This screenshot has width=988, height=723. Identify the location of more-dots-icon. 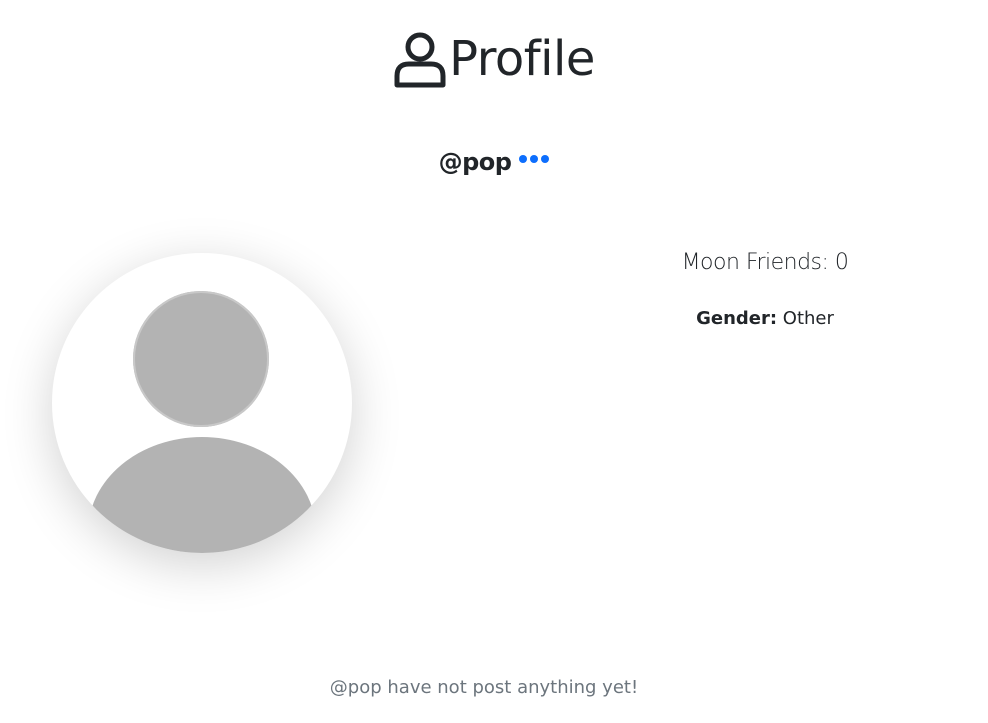
(534, 159).